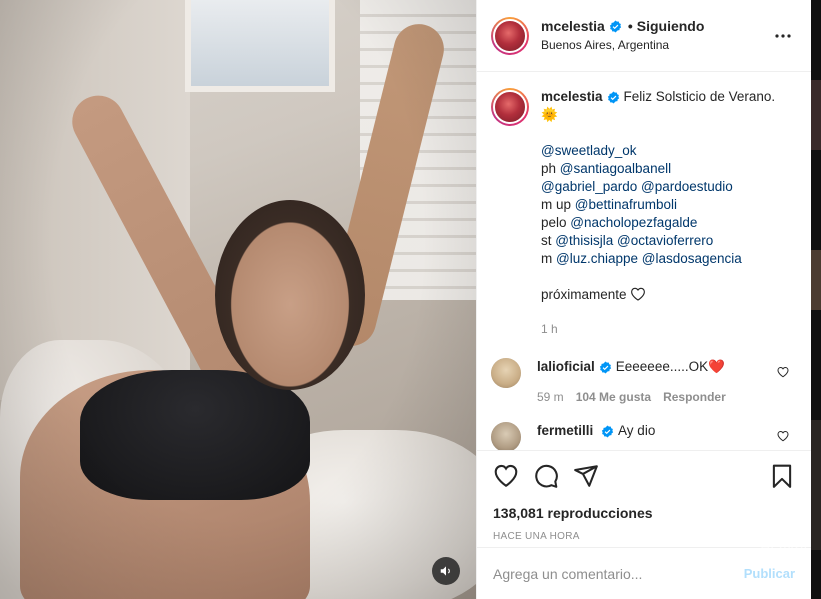  What do you see at coordinates (694, 397) in the screenshot?
I see `comment-reply-button: Responder` at bounding box center [694, 397].